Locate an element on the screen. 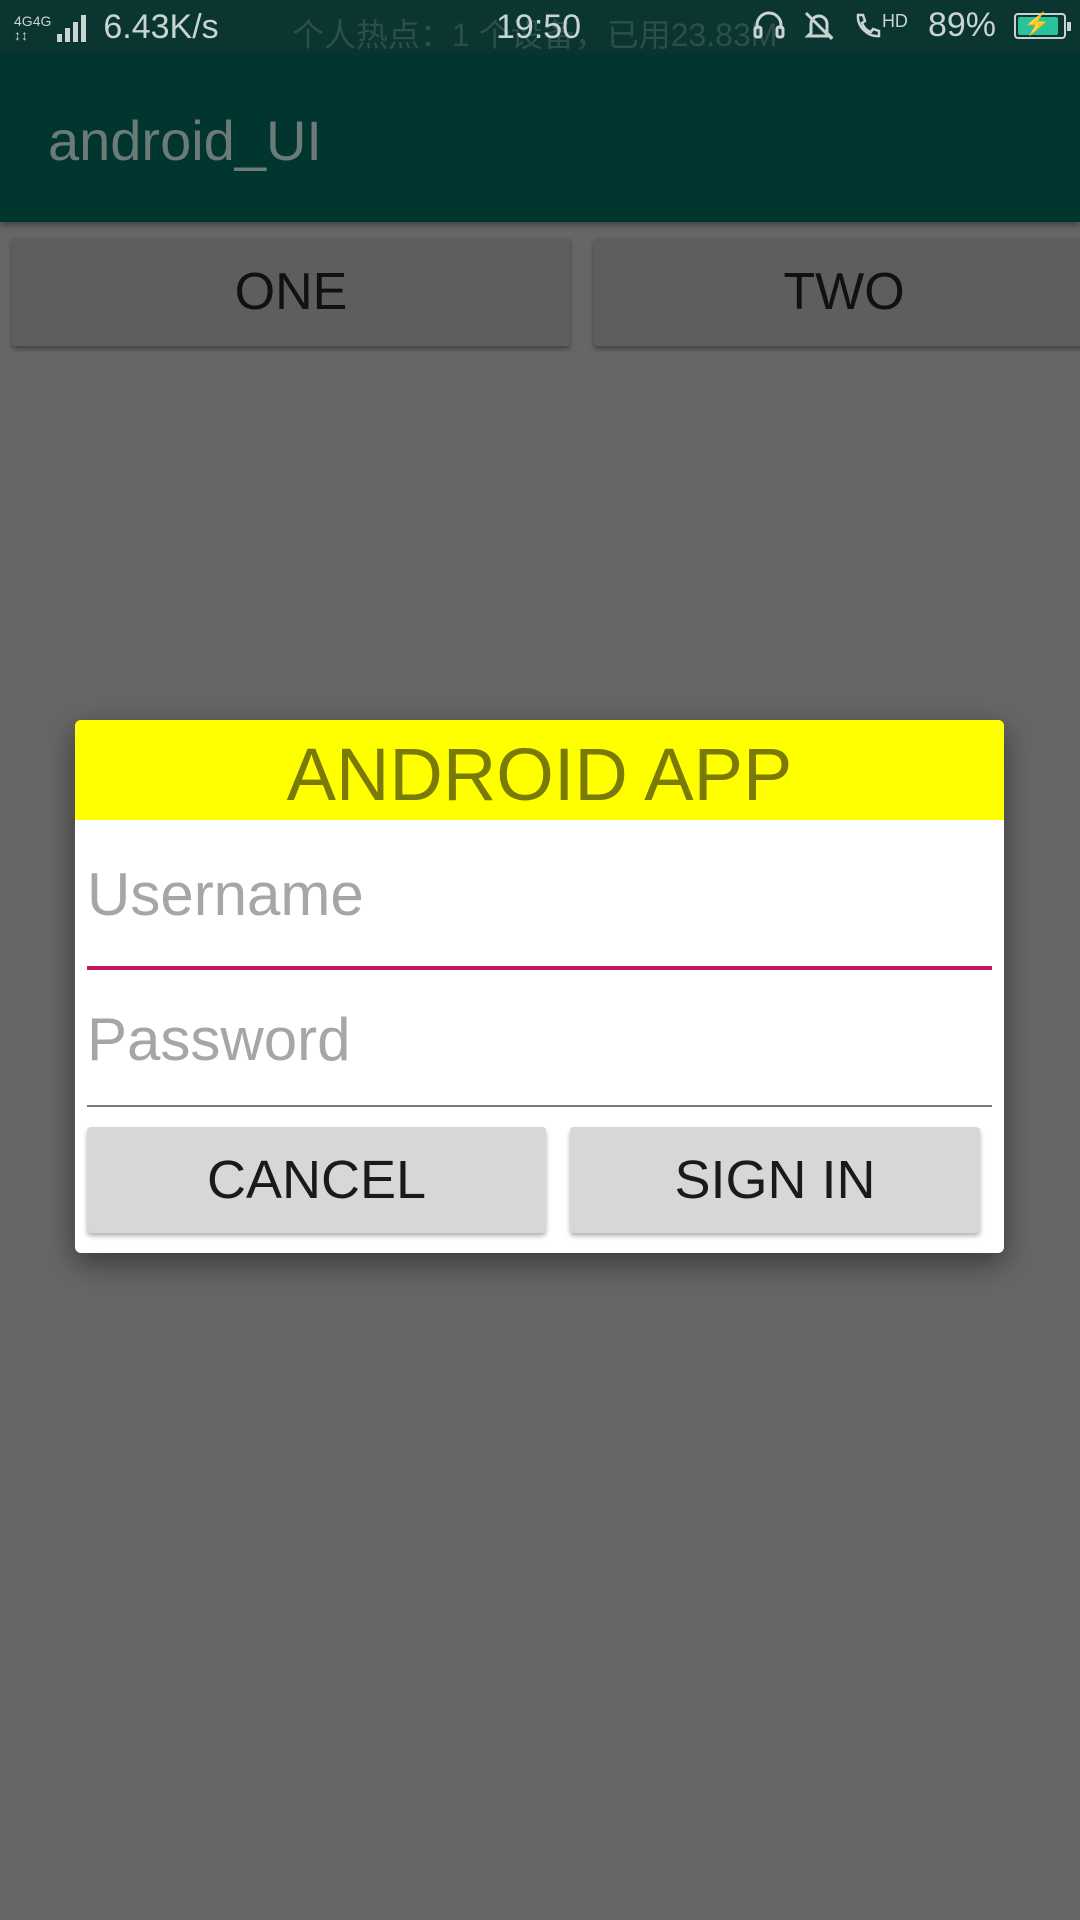  password-field: Password is located at coordinates (539, 1056).